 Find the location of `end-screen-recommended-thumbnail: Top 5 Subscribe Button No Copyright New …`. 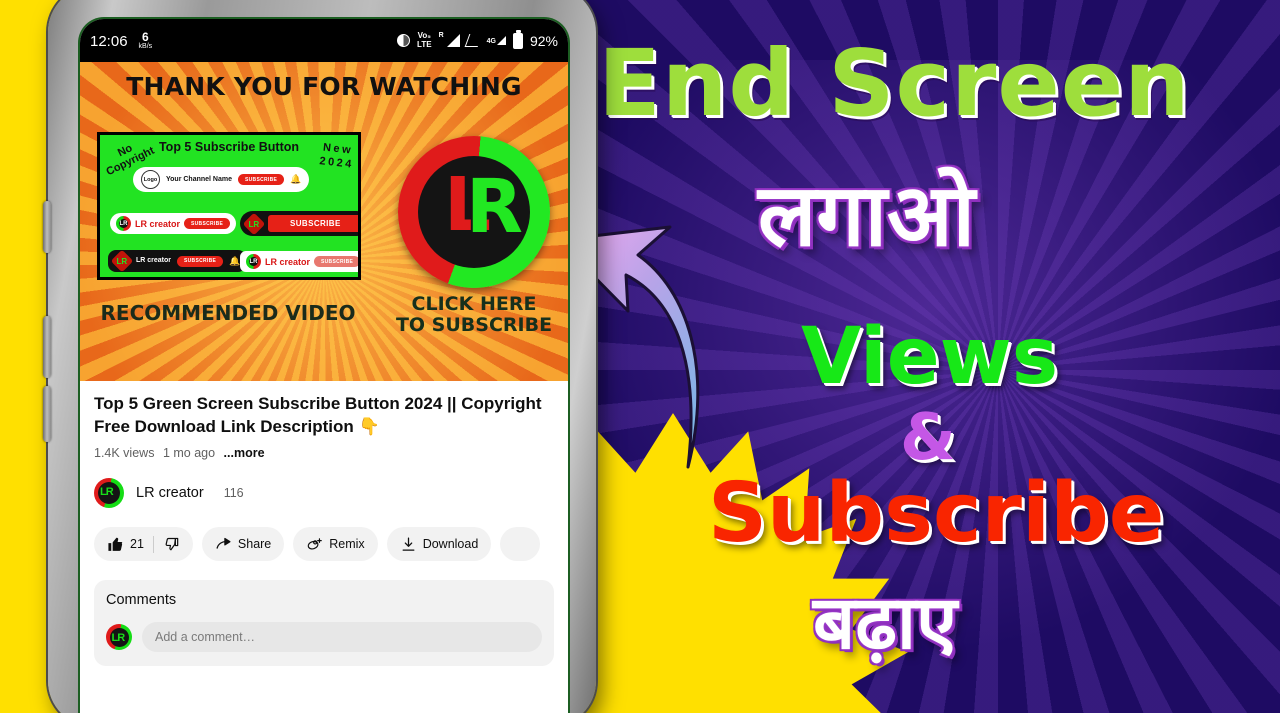

end-screen-recommended-thumbnail: Top 5 Subscribe Button No Copyright New … is located at coordinates (229, 206).